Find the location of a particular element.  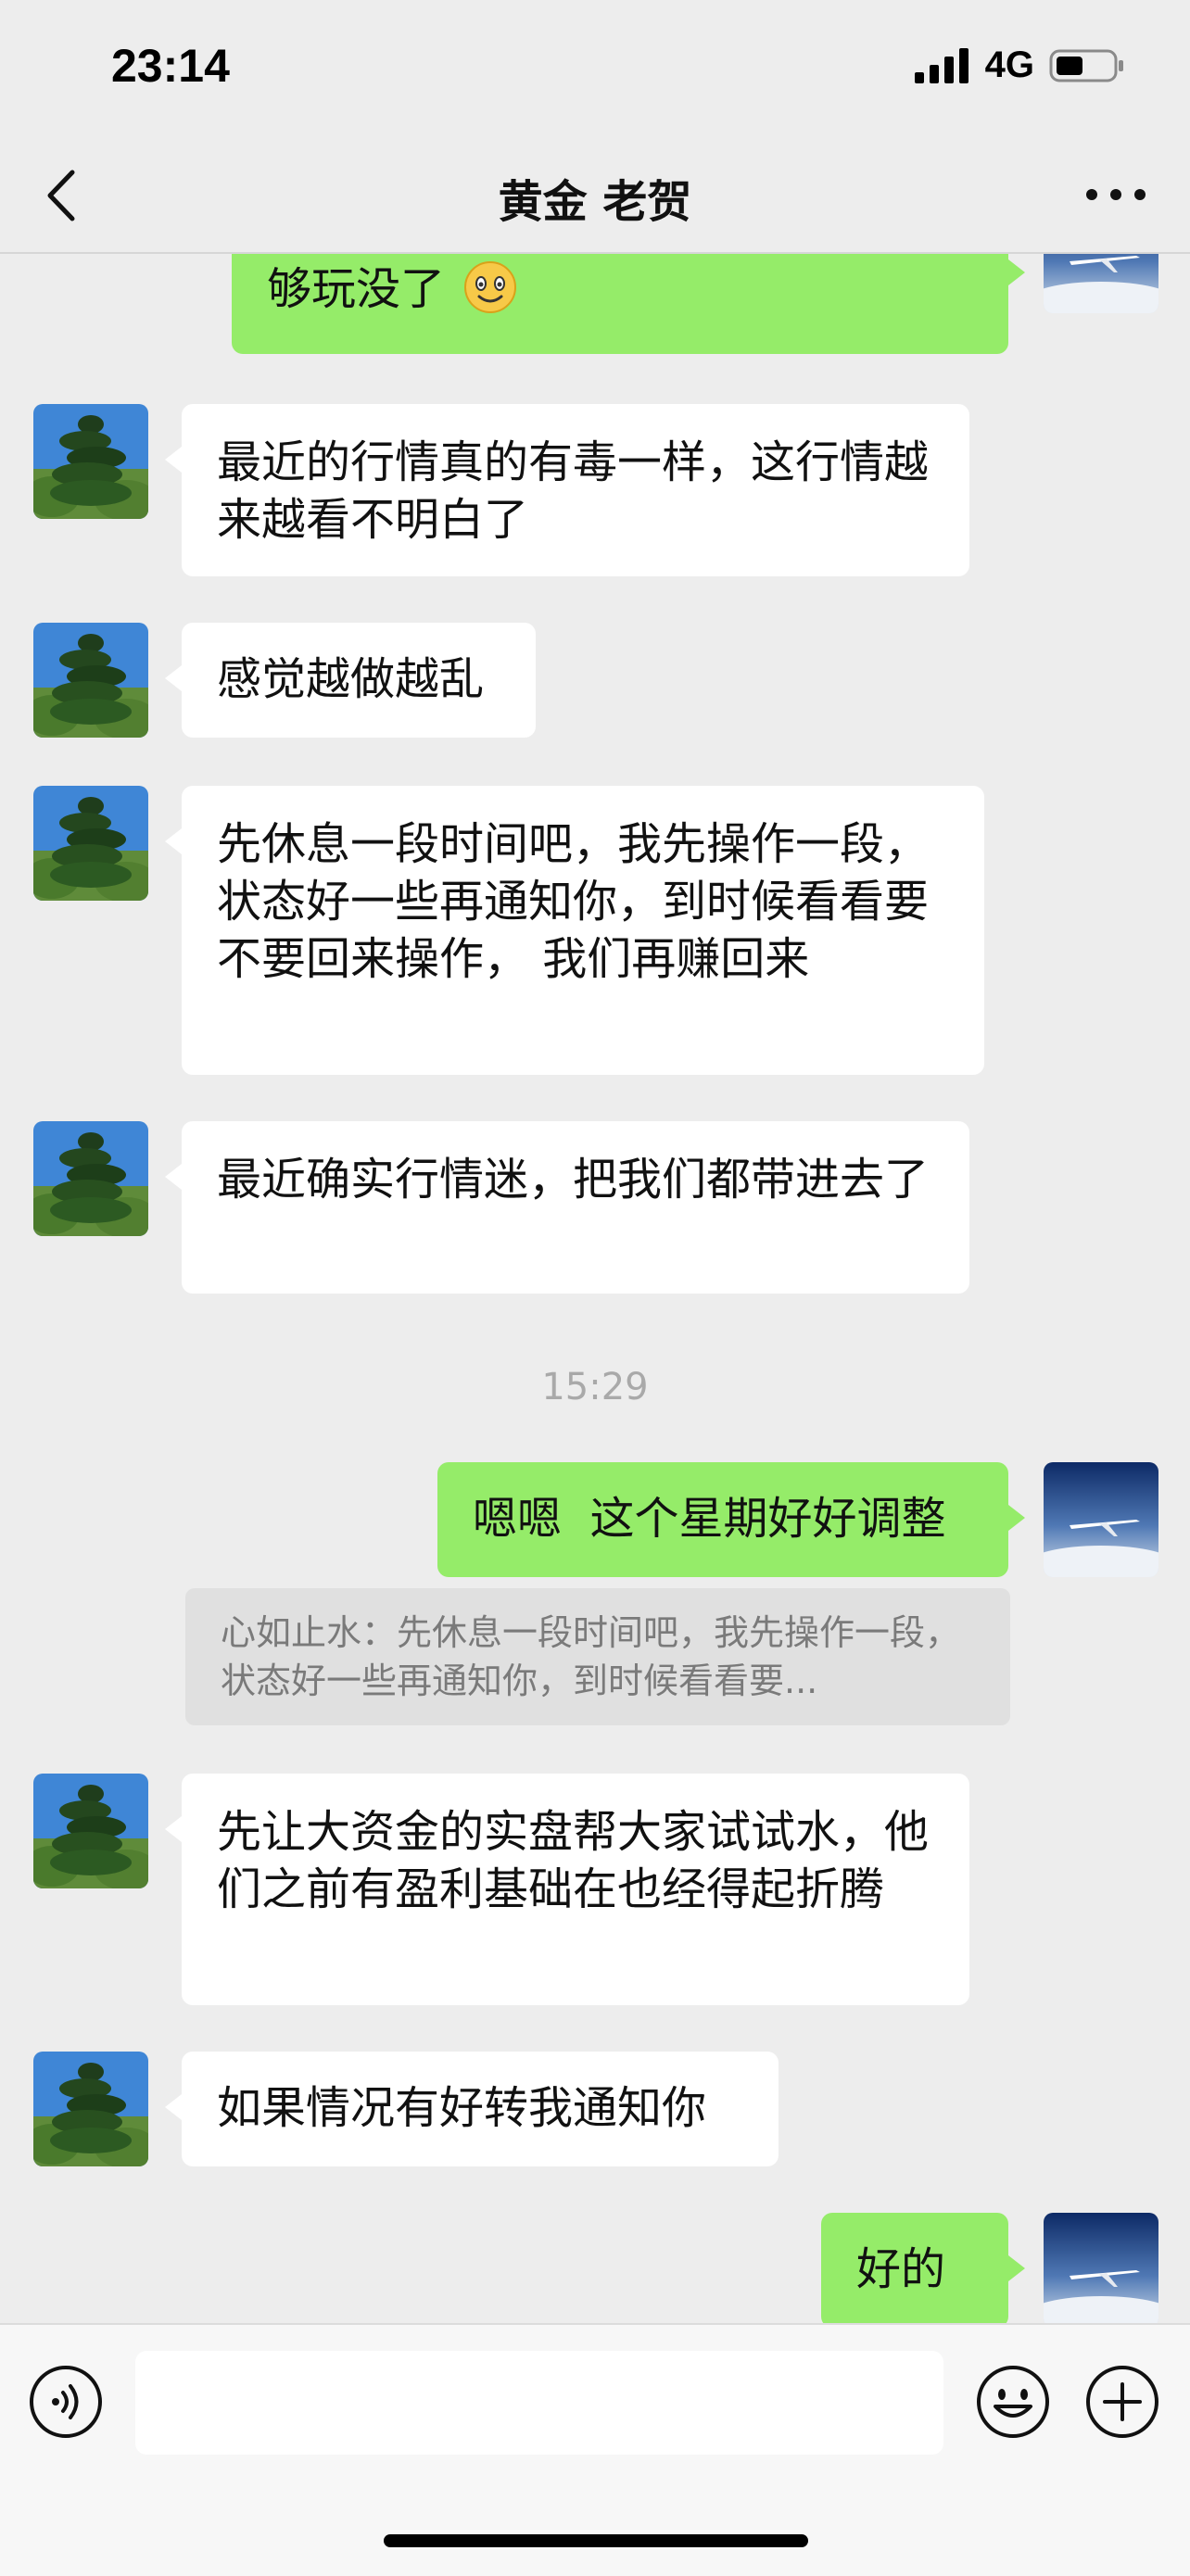

message-text: 最近确实行情迷，把我们都带进去了 is located at coordinates (573, 1180).